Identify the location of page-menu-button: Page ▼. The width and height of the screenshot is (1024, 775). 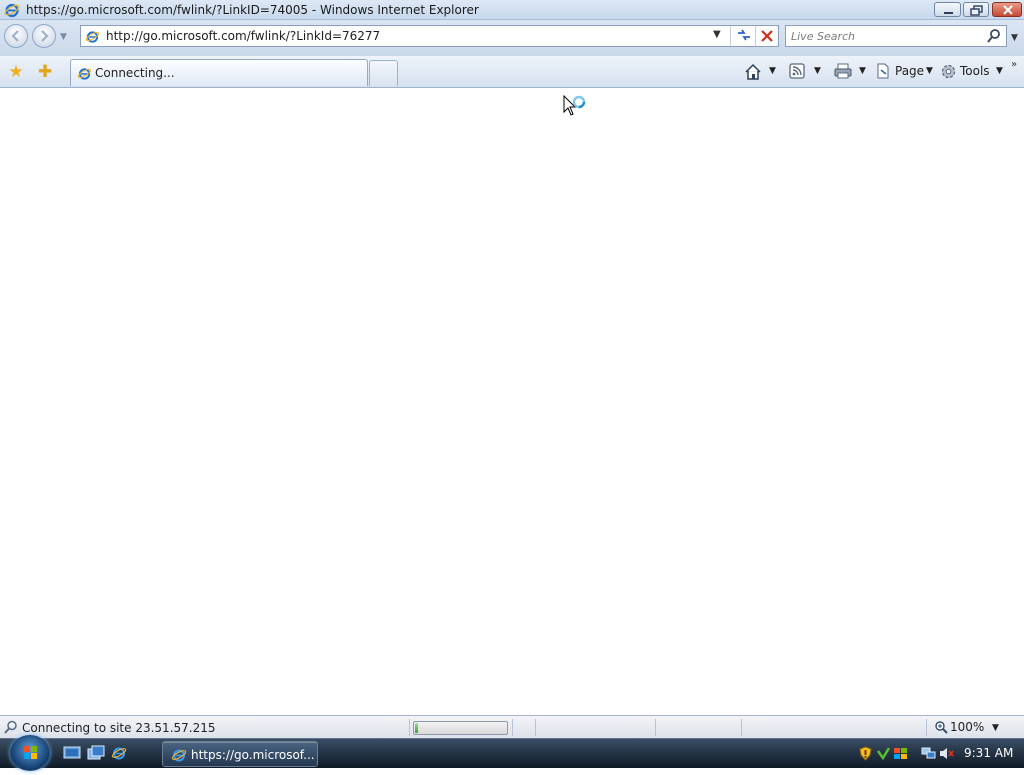
(906, 72).